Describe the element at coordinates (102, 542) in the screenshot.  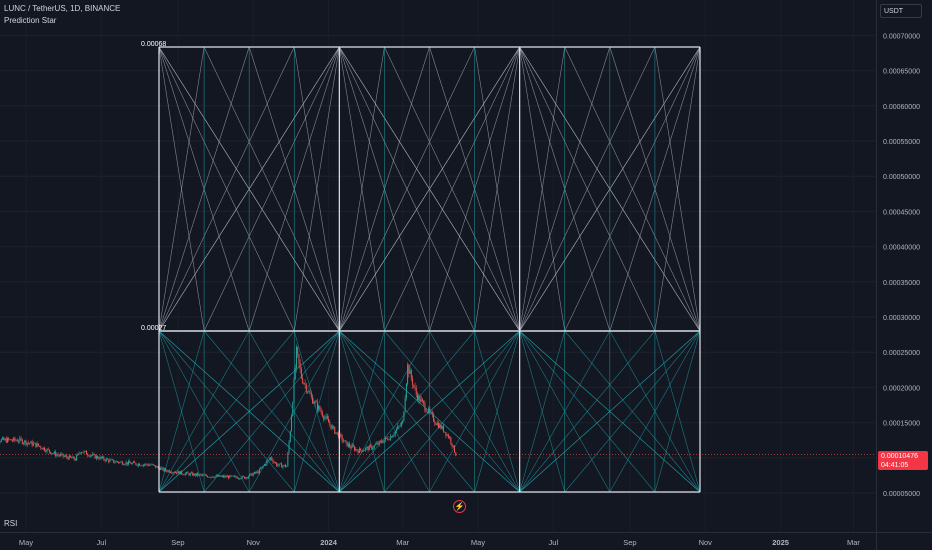
I see `time-tick-label: Jul` at that location.